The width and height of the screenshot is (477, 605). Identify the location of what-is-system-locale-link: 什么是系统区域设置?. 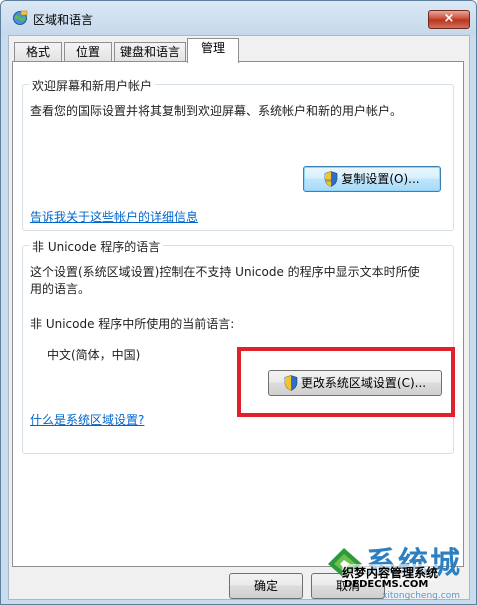
(87, 419).